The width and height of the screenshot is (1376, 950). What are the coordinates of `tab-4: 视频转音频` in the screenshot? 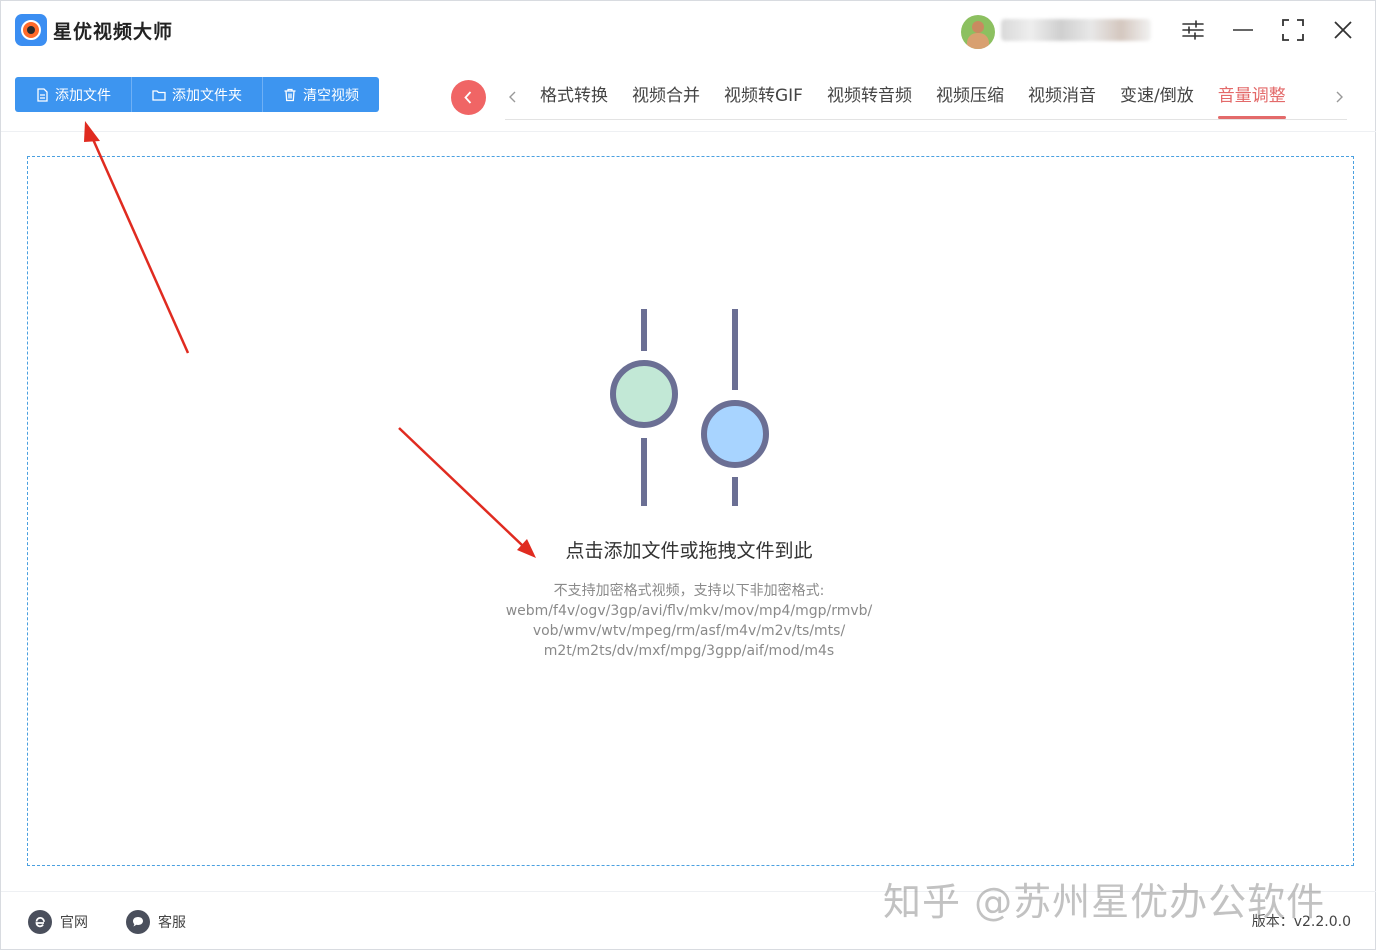 It's located at (869, 100).